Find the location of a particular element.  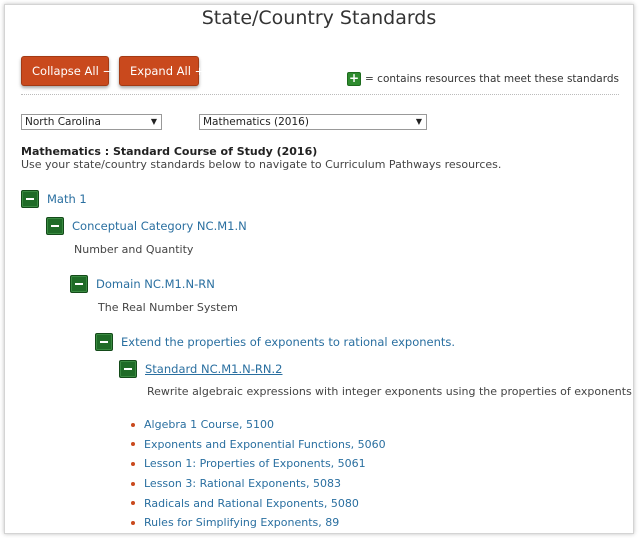

state-select-value: North Carolina is located at coordinates (63, 122).